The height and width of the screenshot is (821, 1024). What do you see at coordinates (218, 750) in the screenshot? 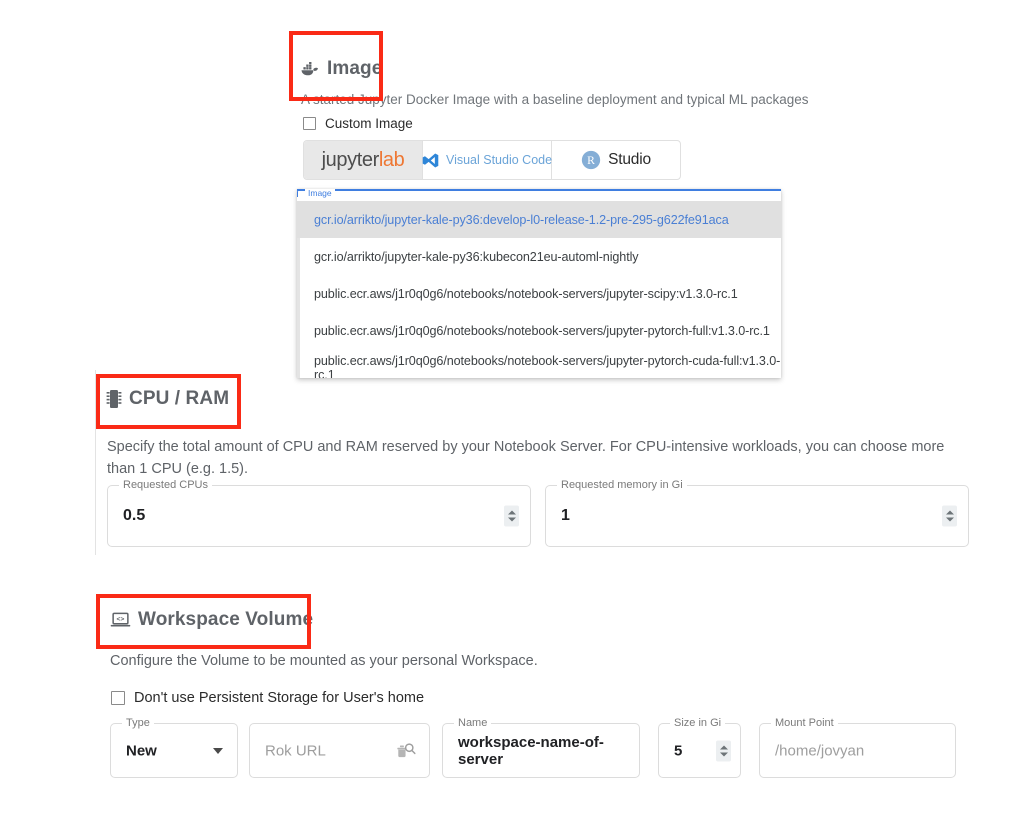
I see `chevron-down-icon` at bounding box center [218, 750].